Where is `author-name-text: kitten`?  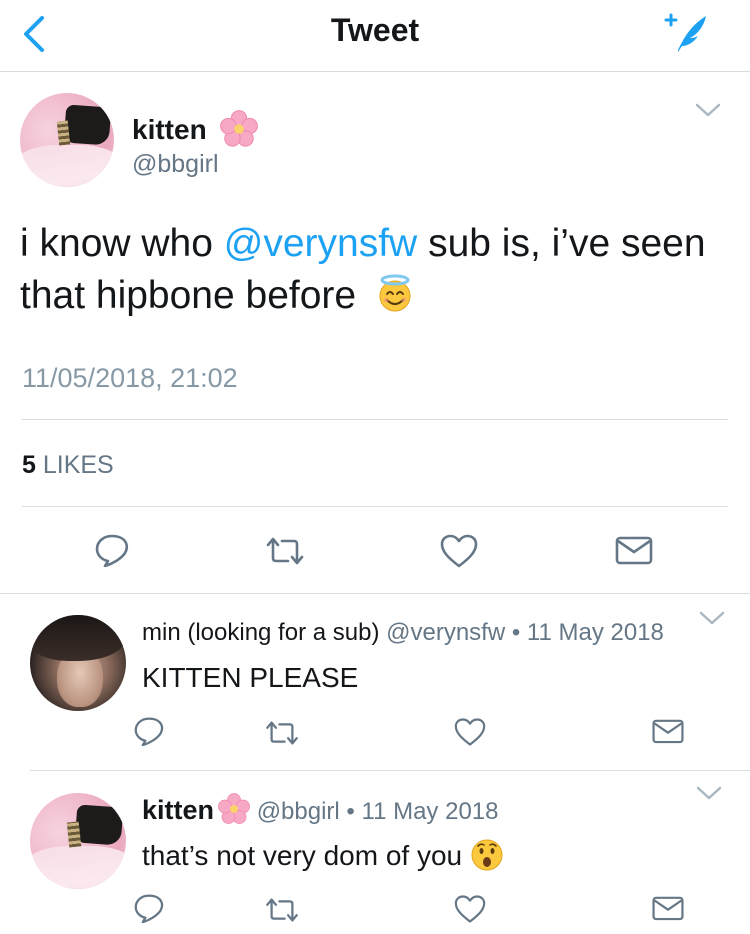 author-name-text: kitten is located at coordinates (169, 129).